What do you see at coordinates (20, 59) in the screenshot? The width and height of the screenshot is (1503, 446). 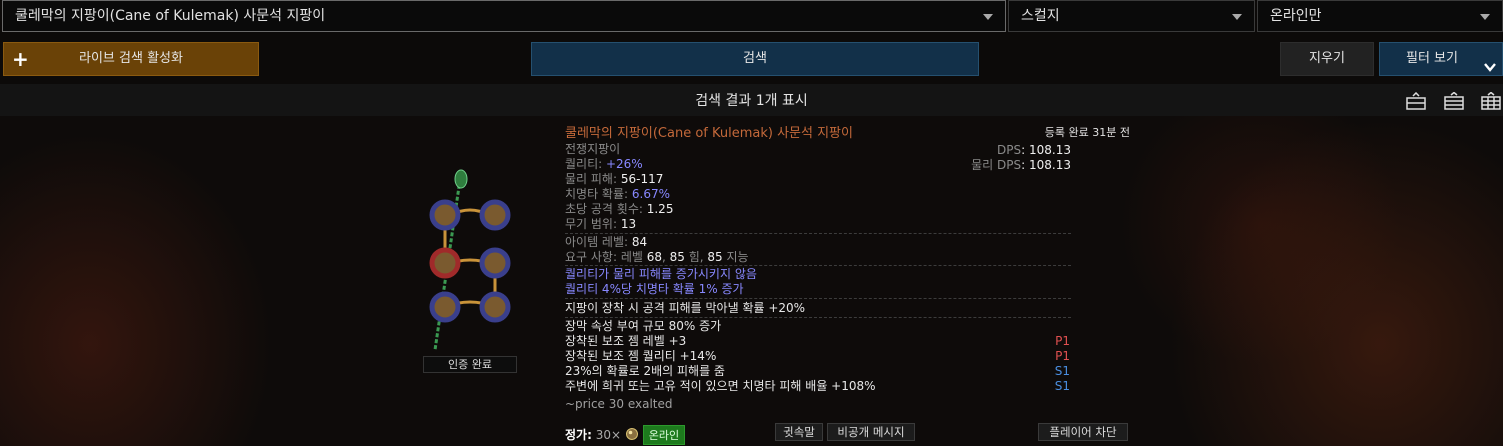 I see `plus-icon: +` at bounding box center [20, 59].